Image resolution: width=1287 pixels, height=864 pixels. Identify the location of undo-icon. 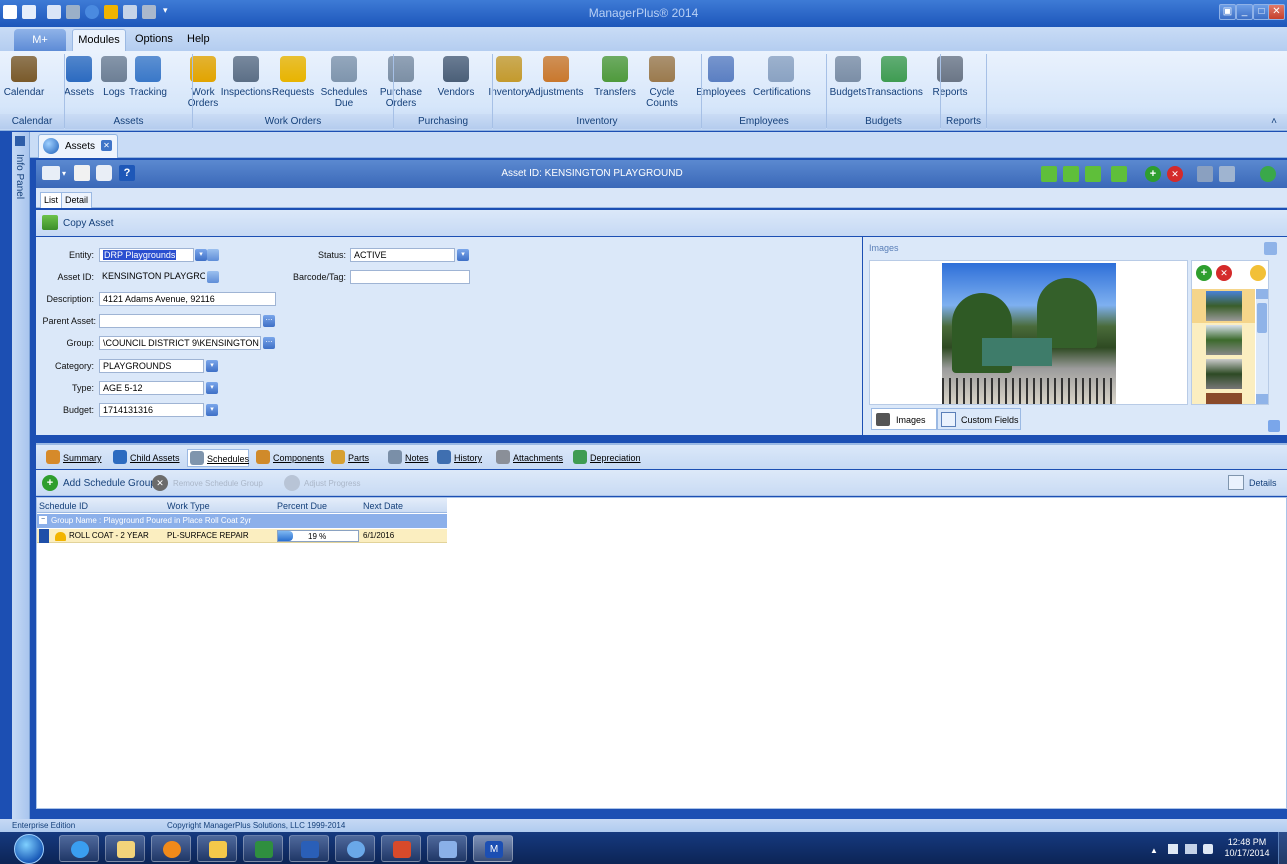
(1227, 174).